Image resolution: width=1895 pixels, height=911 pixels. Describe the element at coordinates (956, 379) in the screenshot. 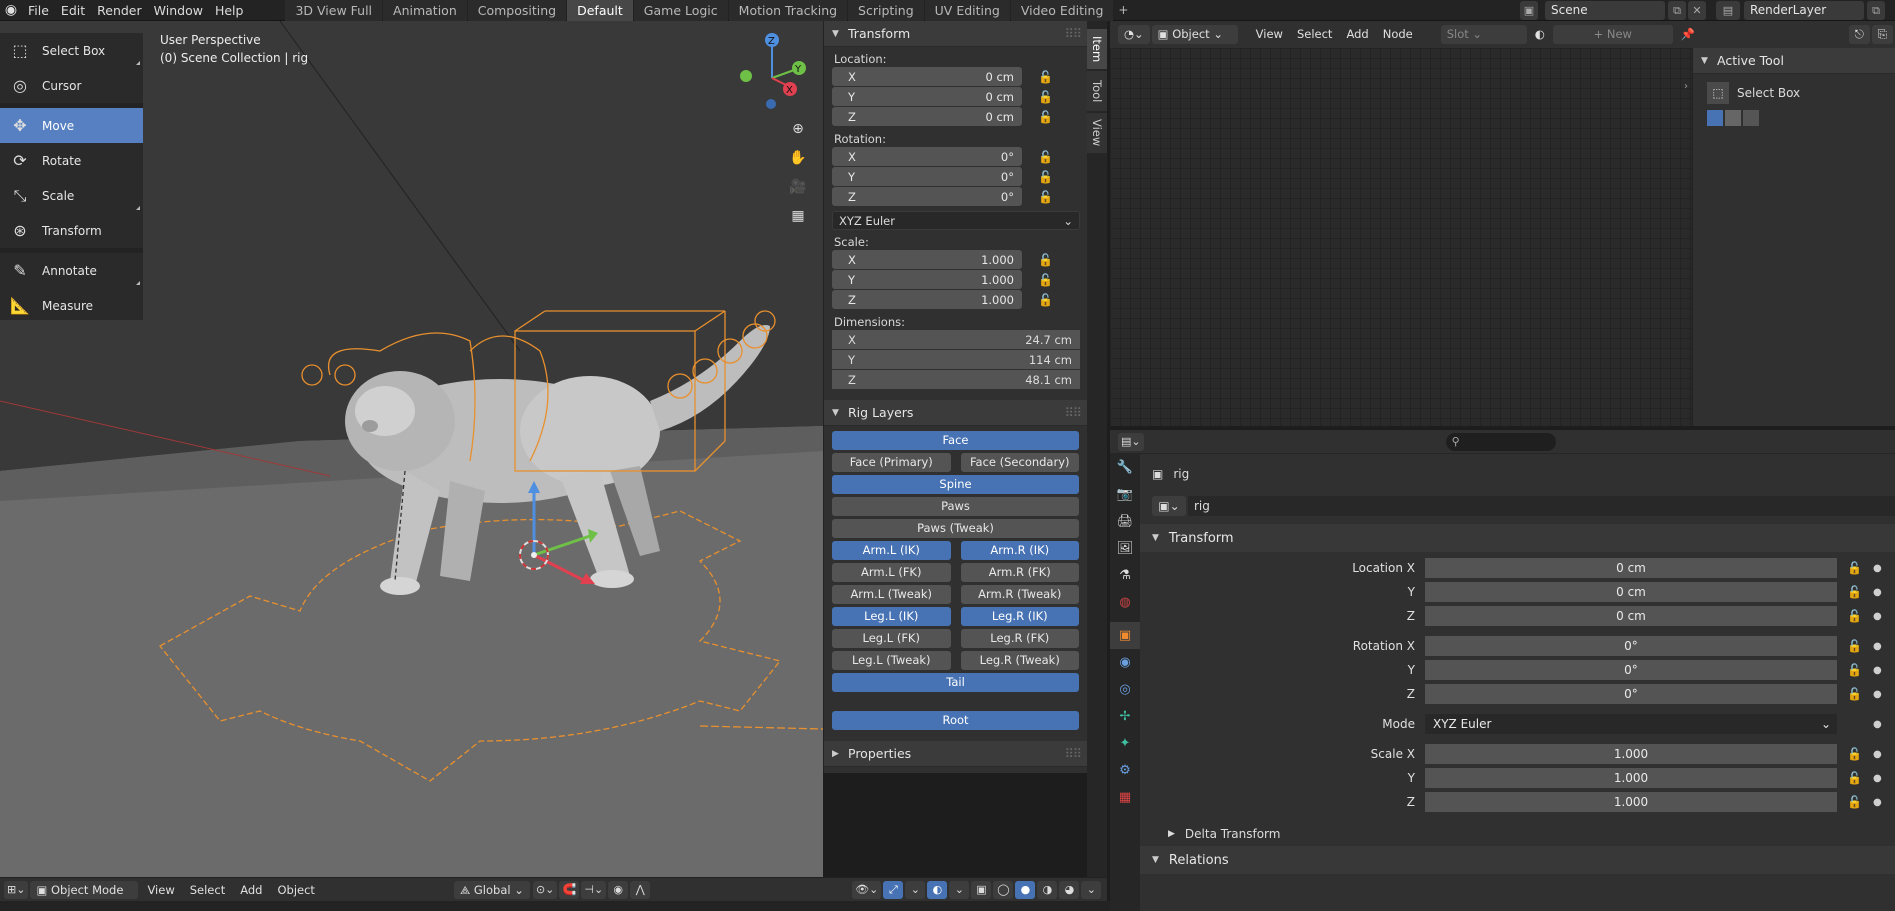

I see `dimension-z-field: Z 48.1 cm` at that location.